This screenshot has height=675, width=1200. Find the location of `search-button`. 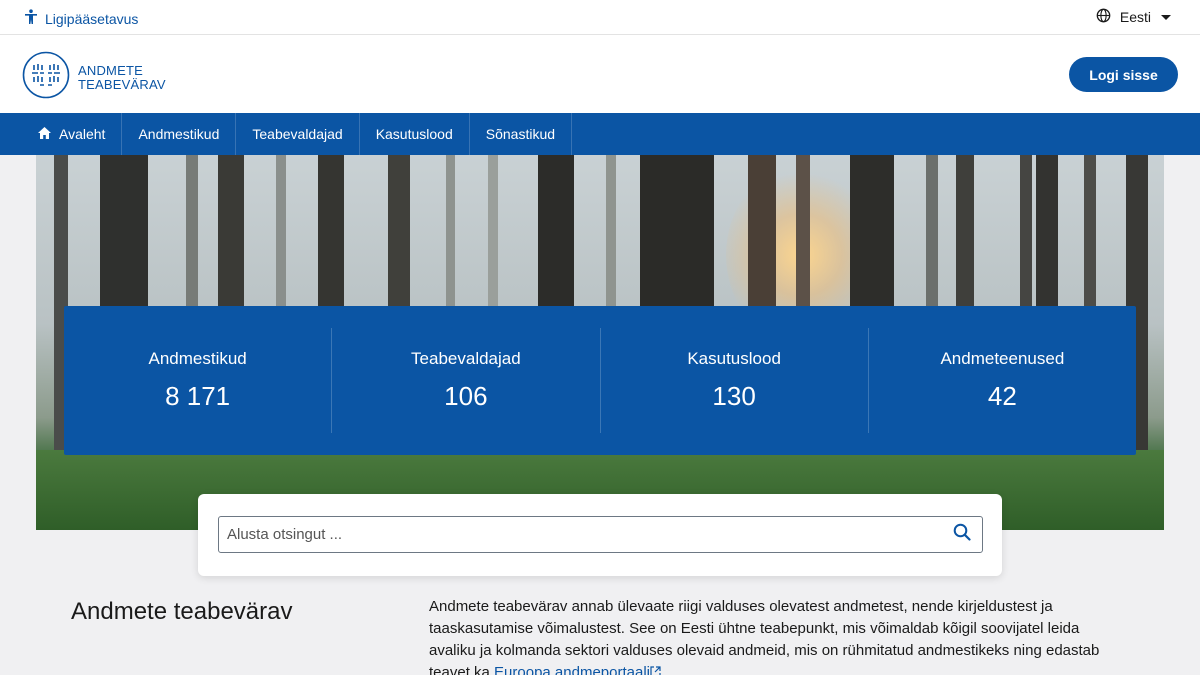

search-button is located at coordinates (962, 534).